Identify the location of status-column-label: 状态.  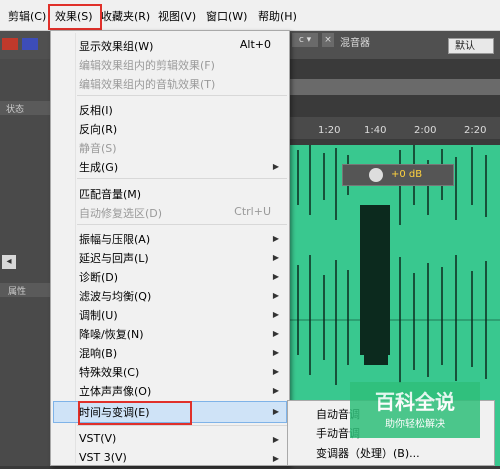
(15, 110).